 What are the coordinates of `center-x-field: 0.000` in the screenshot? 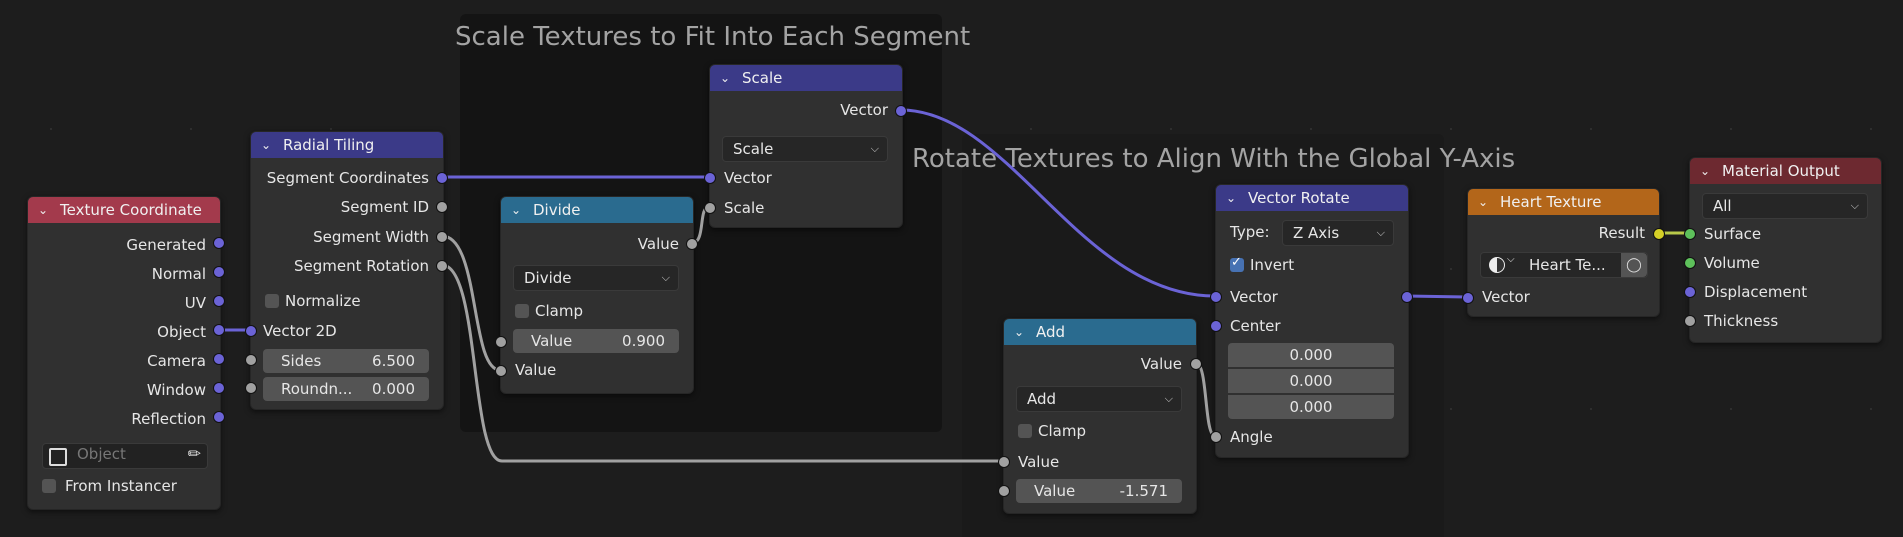 It's located at (1311, 355).